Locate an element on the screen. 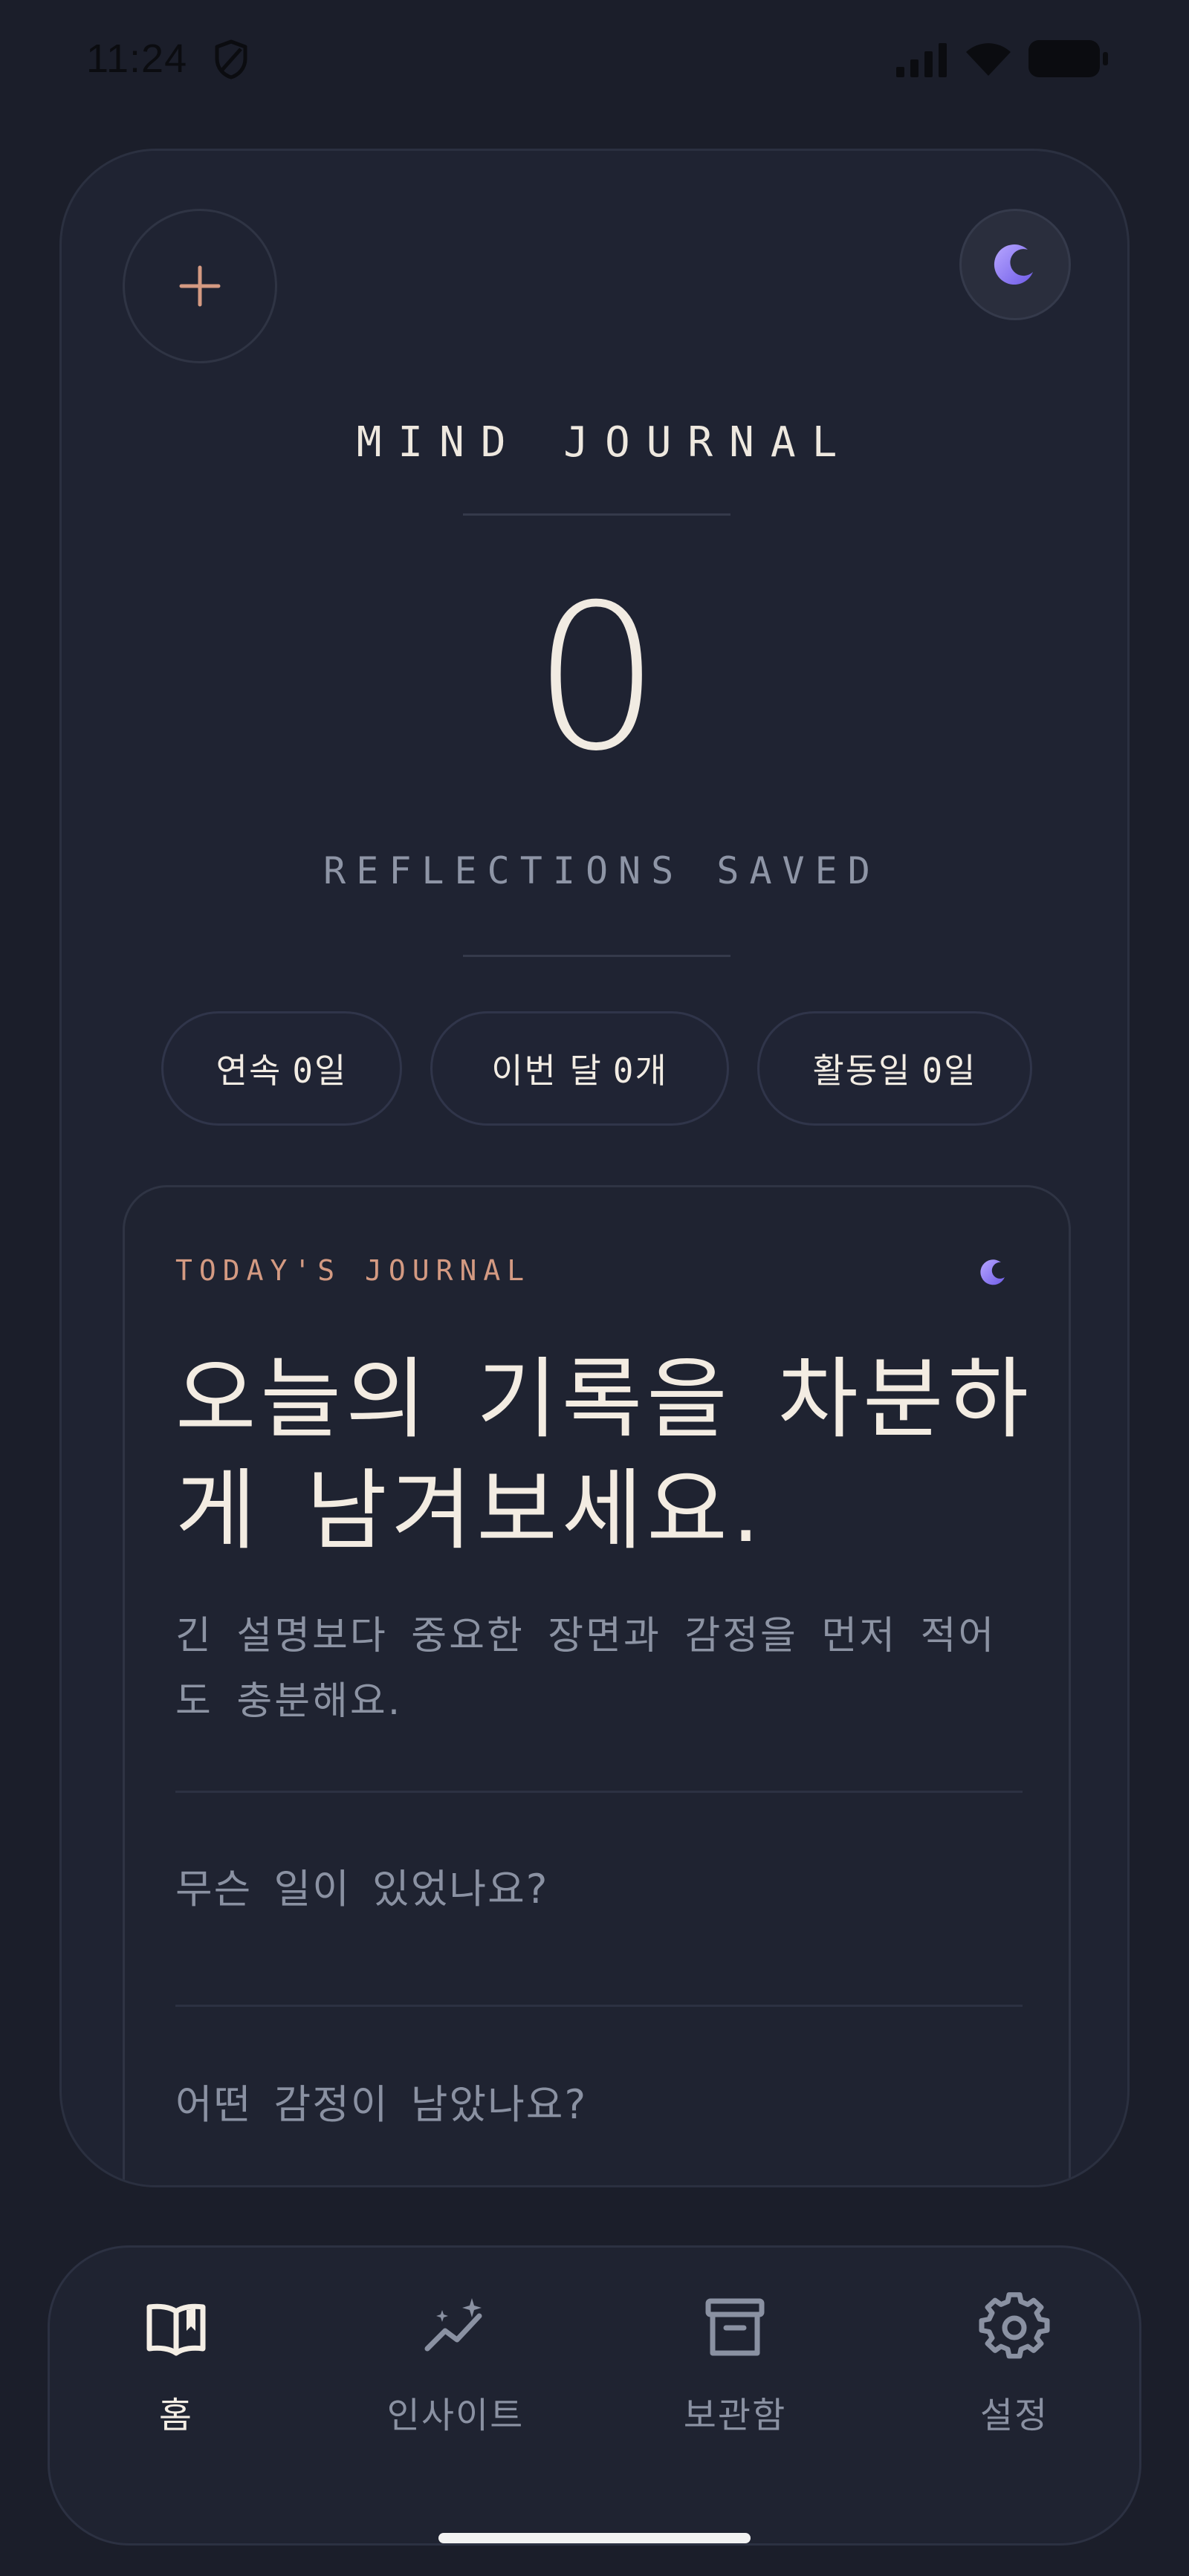 The image size is (1189, 2576). home-indicator is located at coordinates (594, 2538).